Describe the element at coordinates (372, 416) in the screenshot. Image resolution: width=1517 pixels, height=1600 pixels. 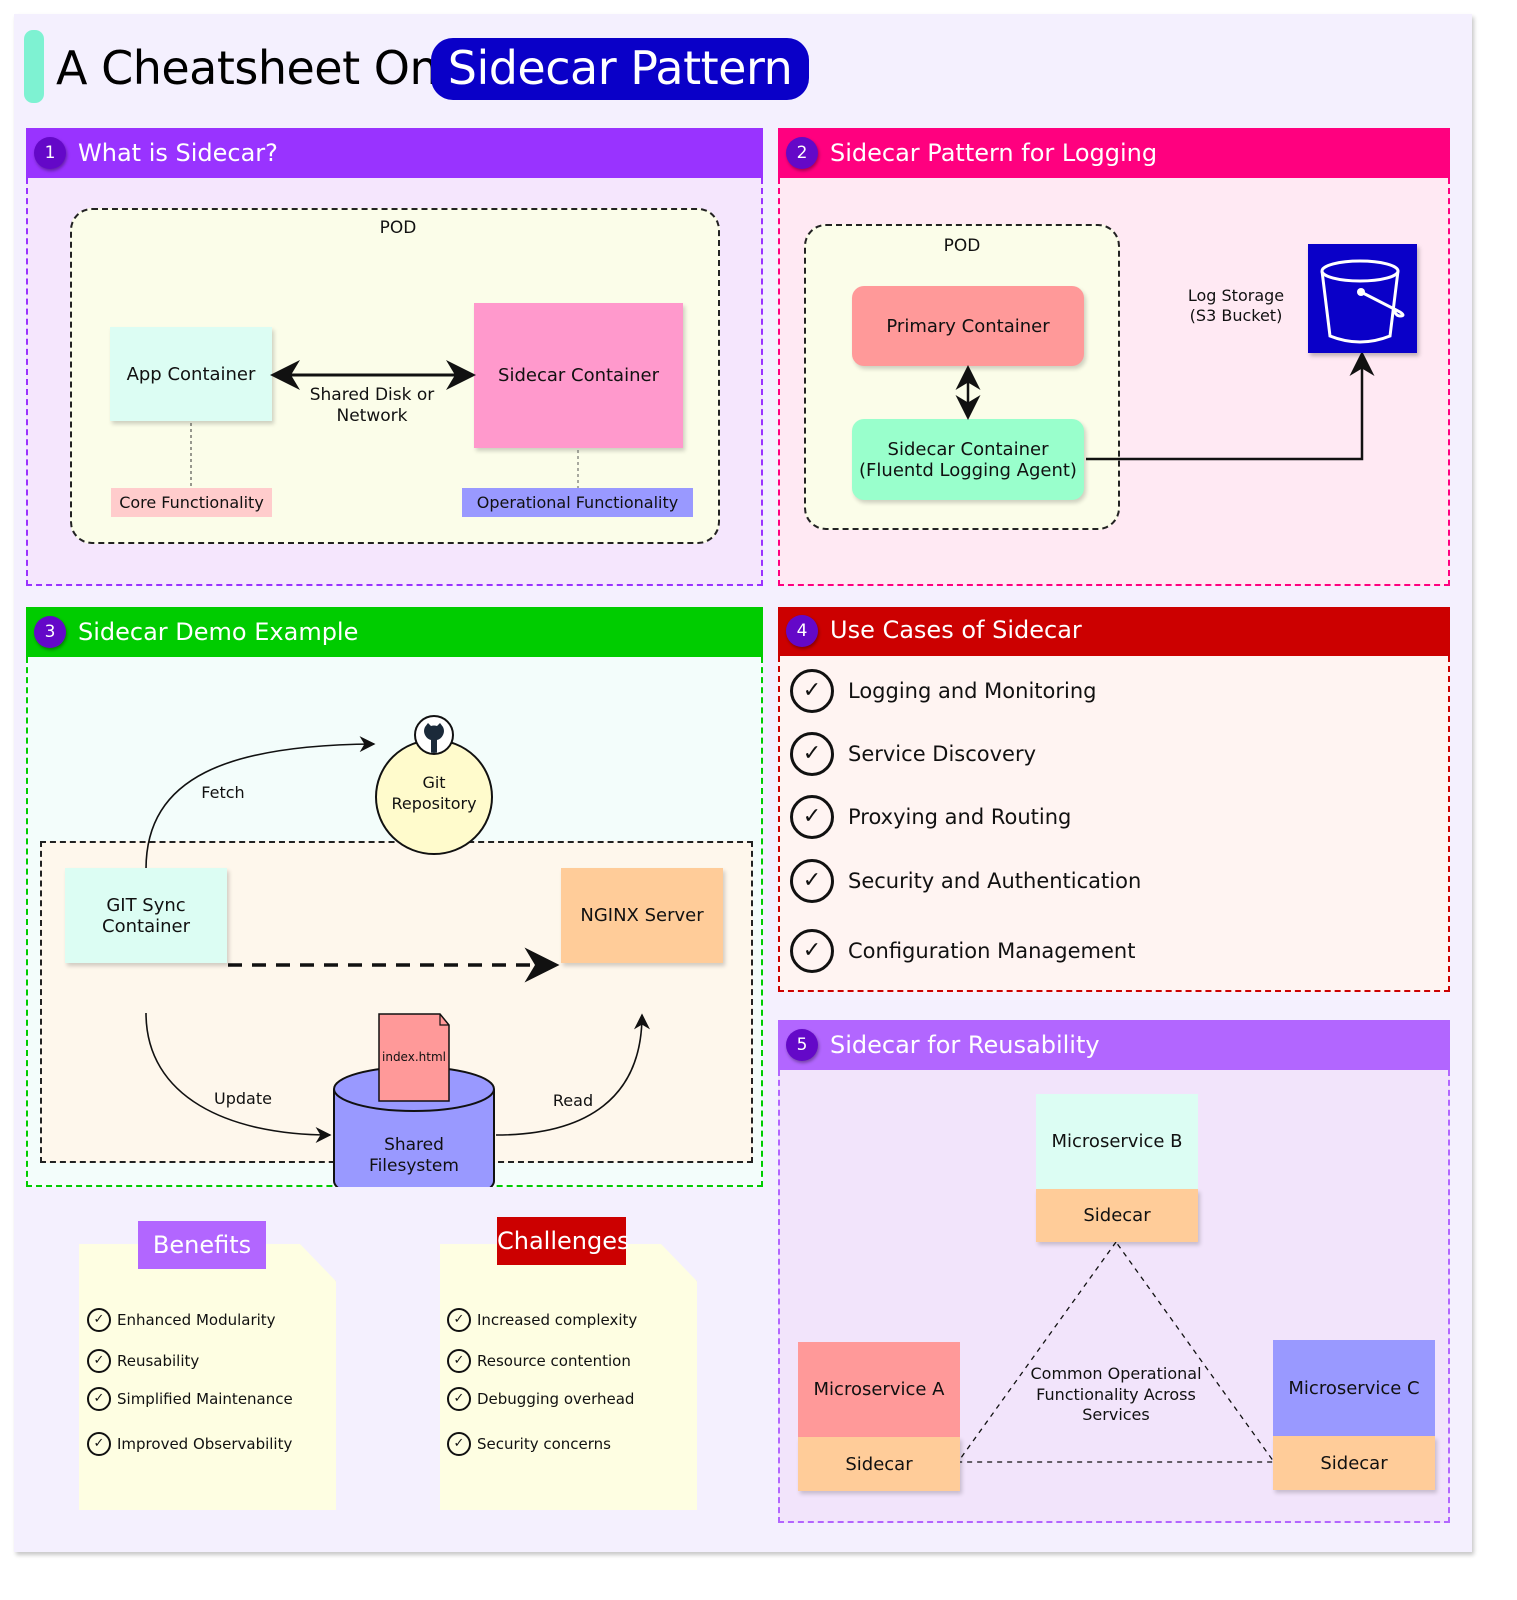
I see `shared-link-label-line2: Network` at that location.